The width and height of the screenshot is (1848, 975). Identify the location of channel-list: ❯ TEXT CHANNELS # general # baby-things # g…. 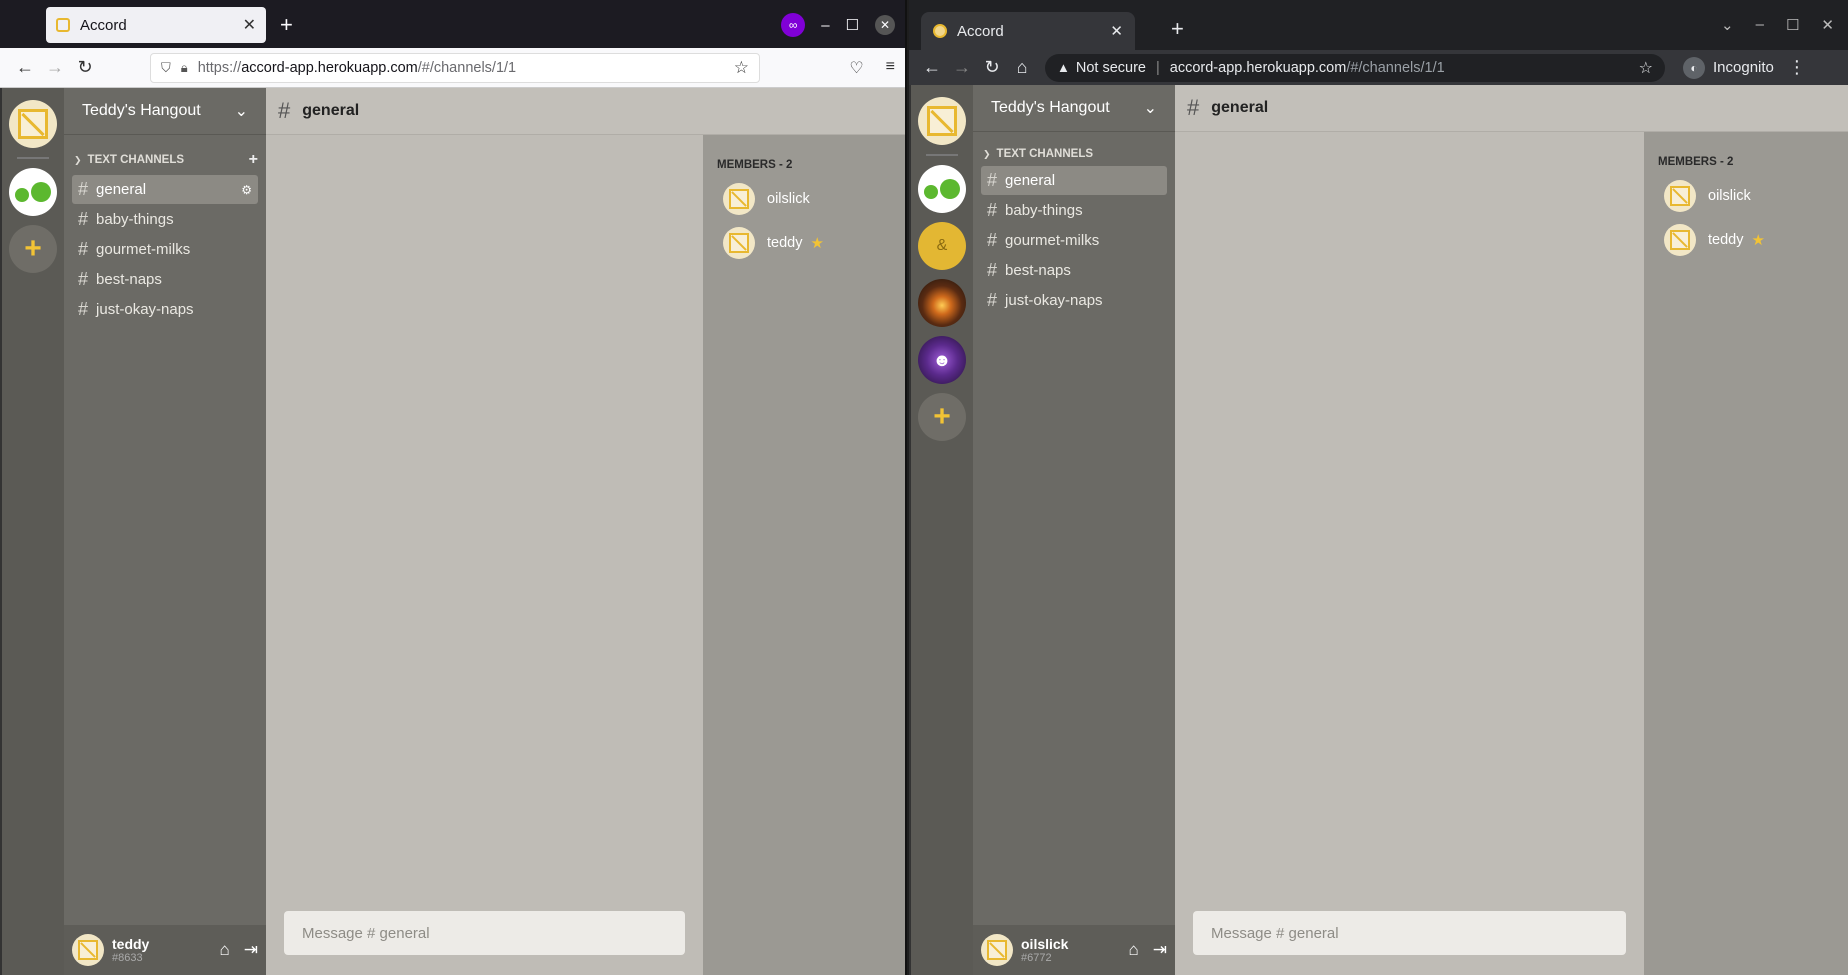
(1074, 528).